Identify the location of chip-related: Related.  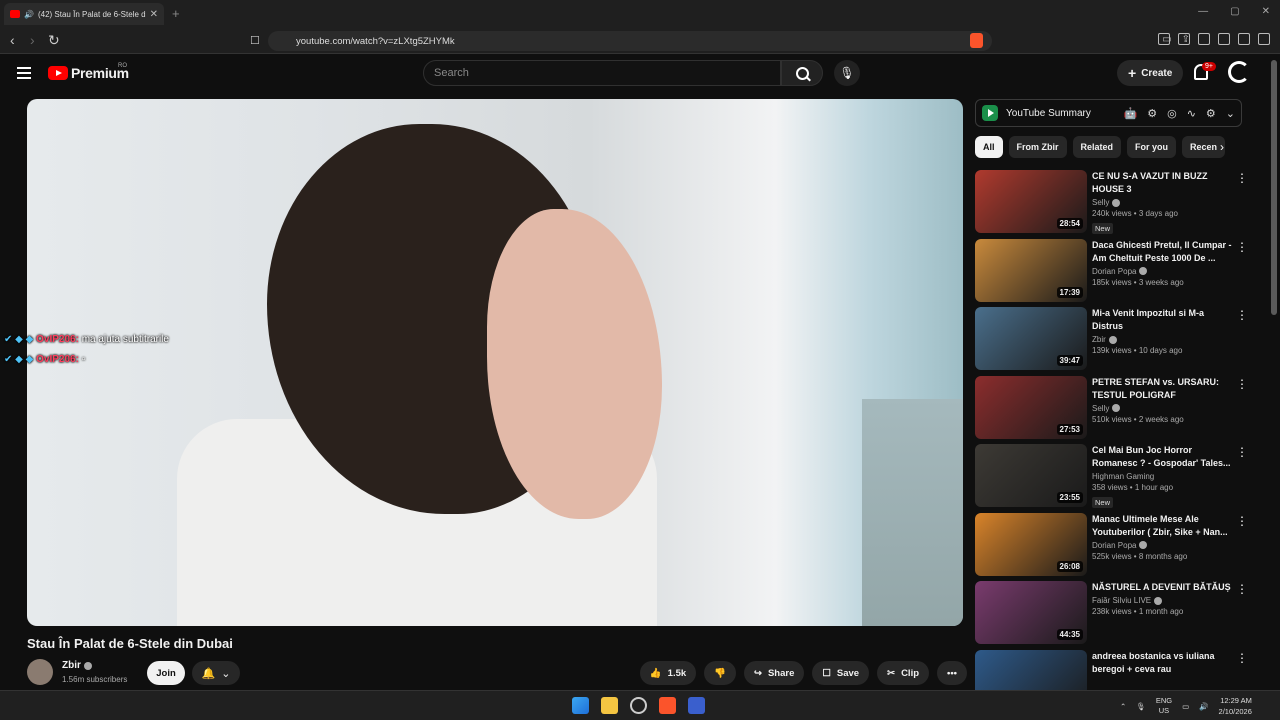
(1097, 147).